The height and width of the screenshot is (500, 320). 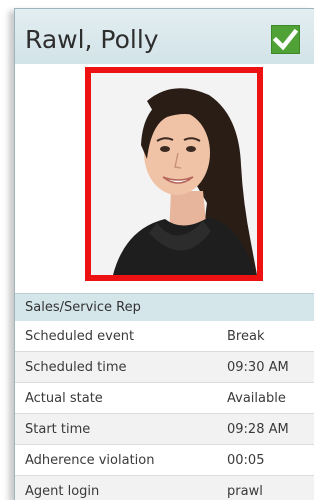 I want to click on detail-label: Actual state, so click(x=64, y=398).